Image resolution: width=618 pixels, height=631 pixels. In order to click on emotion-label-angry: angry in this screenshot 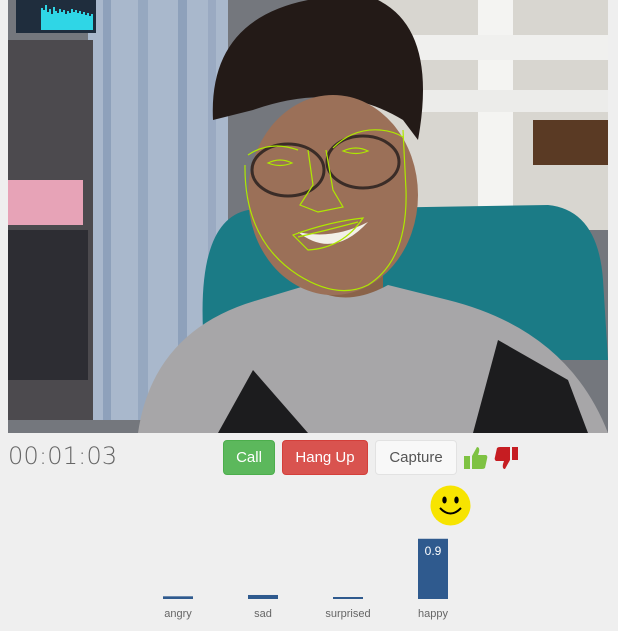, I will do `click(178, 614)`.